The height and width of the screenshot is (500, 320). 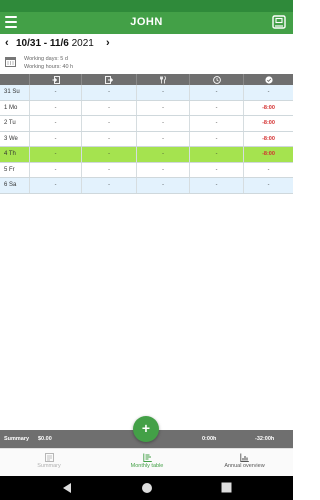 I want to click on tab-annual-overview: Annual overview, so click(x=244, y=463).